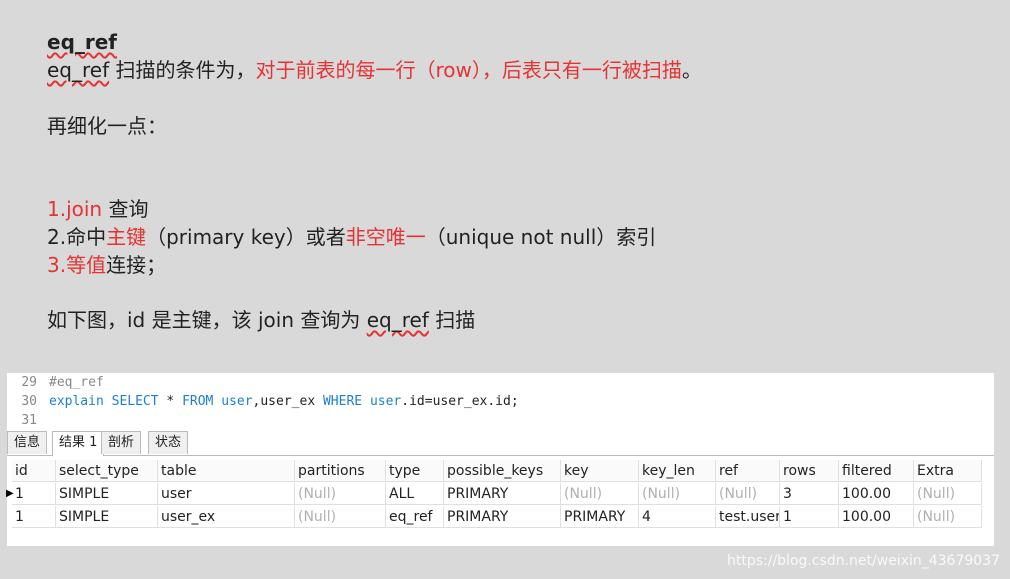 The image size is (1010, 579). I want to click on table-cell: ALL, so click(415, 494).